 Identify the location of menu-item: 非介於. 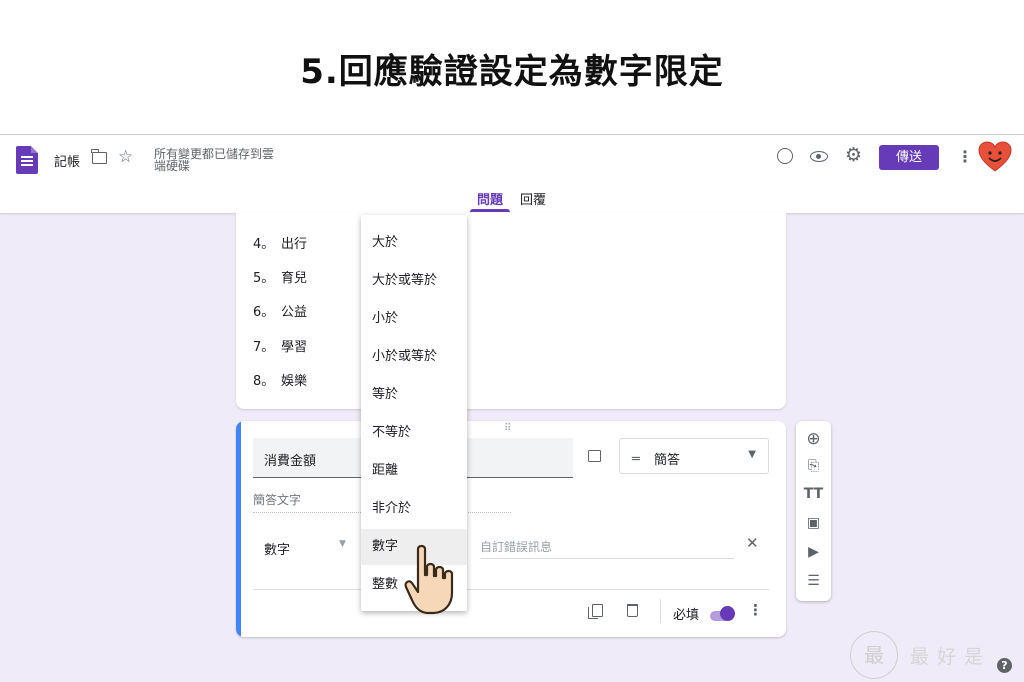
(414, 509).